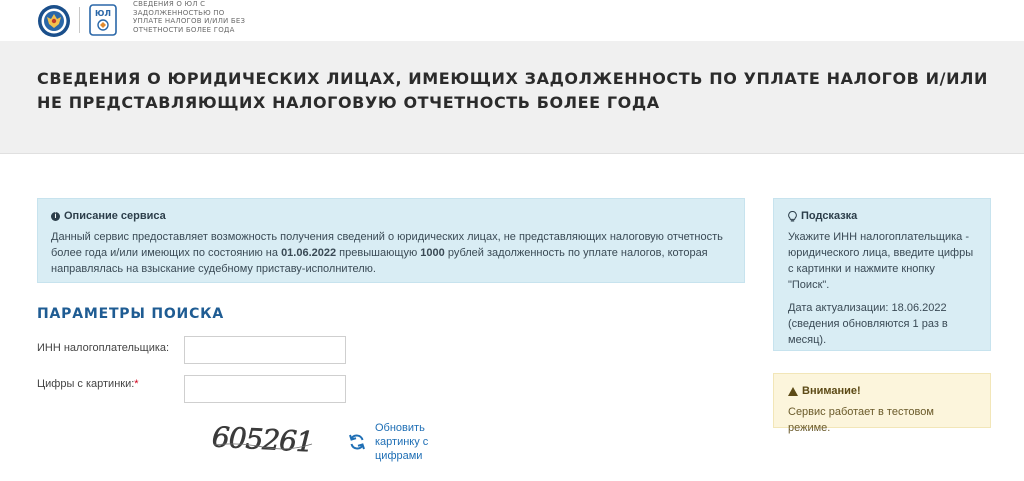 This screenshot has height=481, width=1024. What do you see at coordinates (103, 13) in the screenshot?
I see `ul-logo-text: ЮЛ` at bounding box center [103, 13].